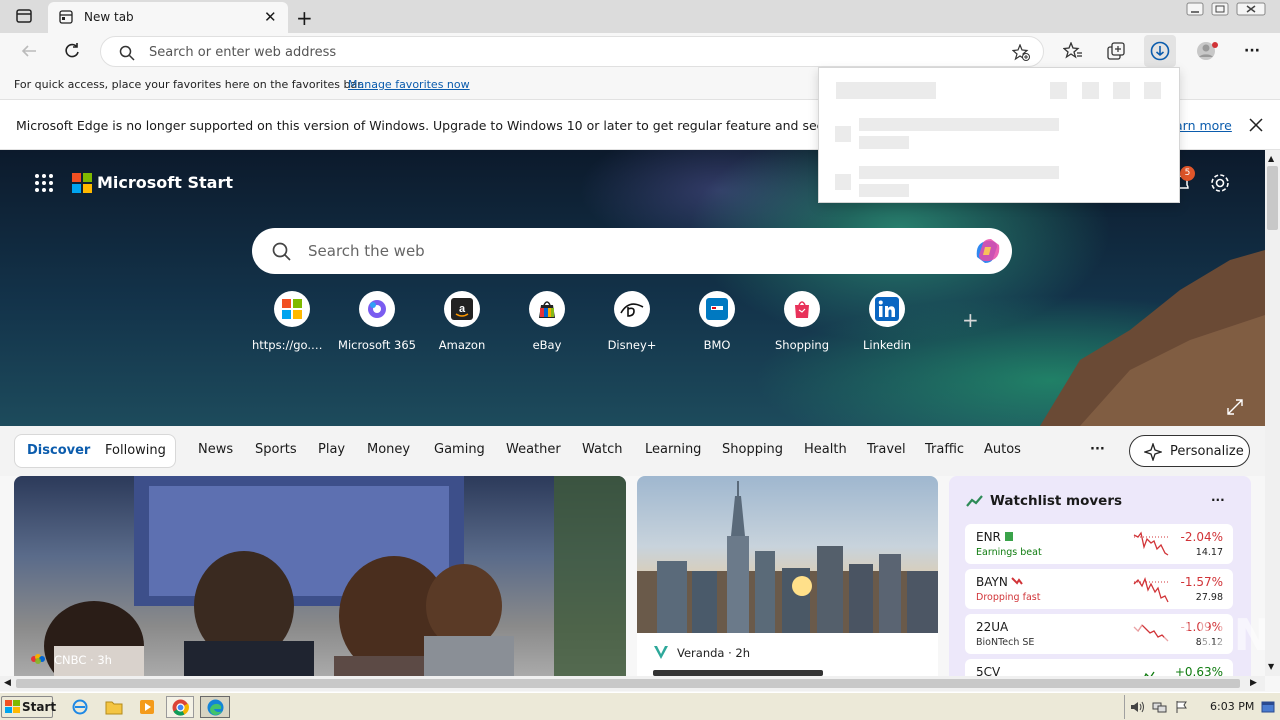  Describe the element at coordinates (80, 707) in the screenshot. I see `internet-explorer-icon` at that location.